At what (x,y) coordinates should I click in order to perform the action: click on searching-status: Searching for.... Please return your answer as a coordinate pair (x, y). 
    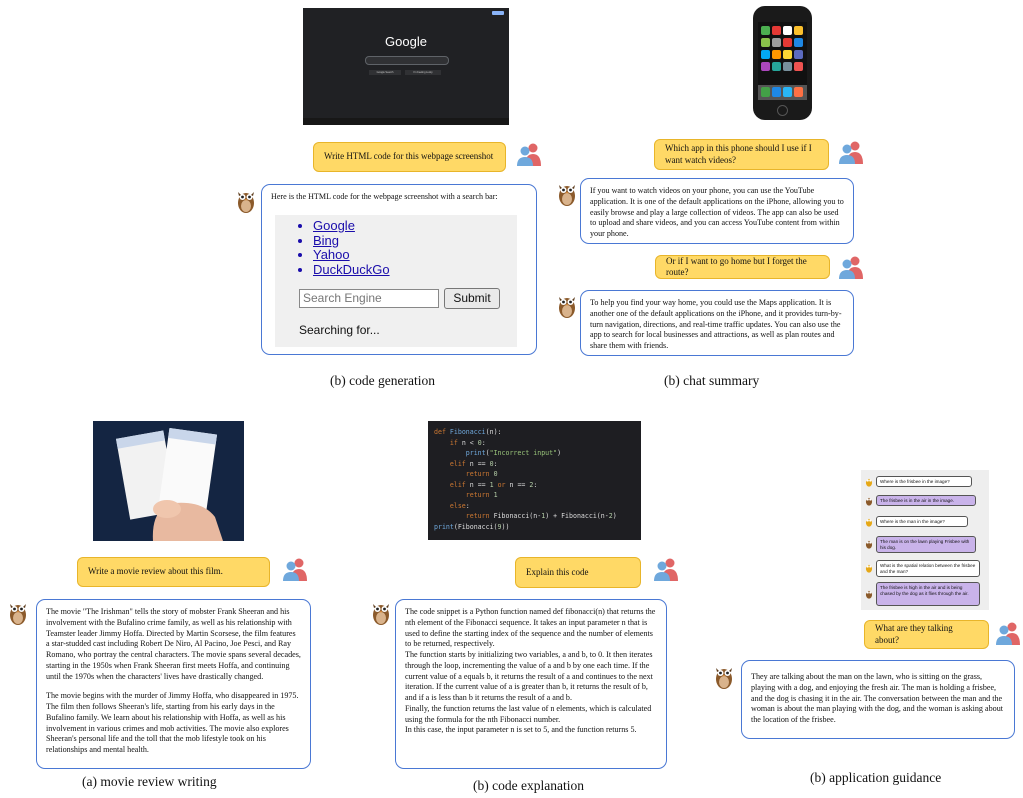
    Looking at the image, I should click on (339, 330).